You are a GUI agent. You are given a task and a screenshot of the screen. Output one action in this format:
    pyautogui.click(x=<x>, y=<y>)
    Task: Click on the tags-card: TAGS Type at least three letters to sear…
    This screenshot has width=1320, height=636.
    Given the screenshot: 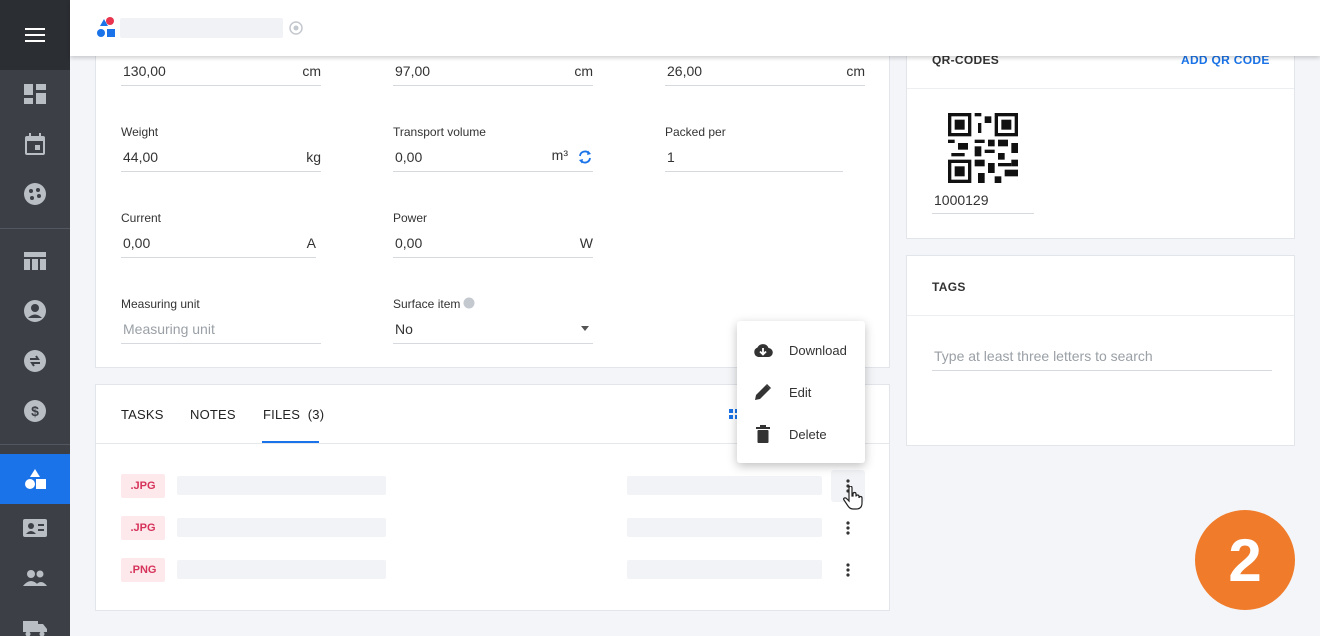 What is the action you would take?
    pyautogui.click(x=1100, y=350)
    